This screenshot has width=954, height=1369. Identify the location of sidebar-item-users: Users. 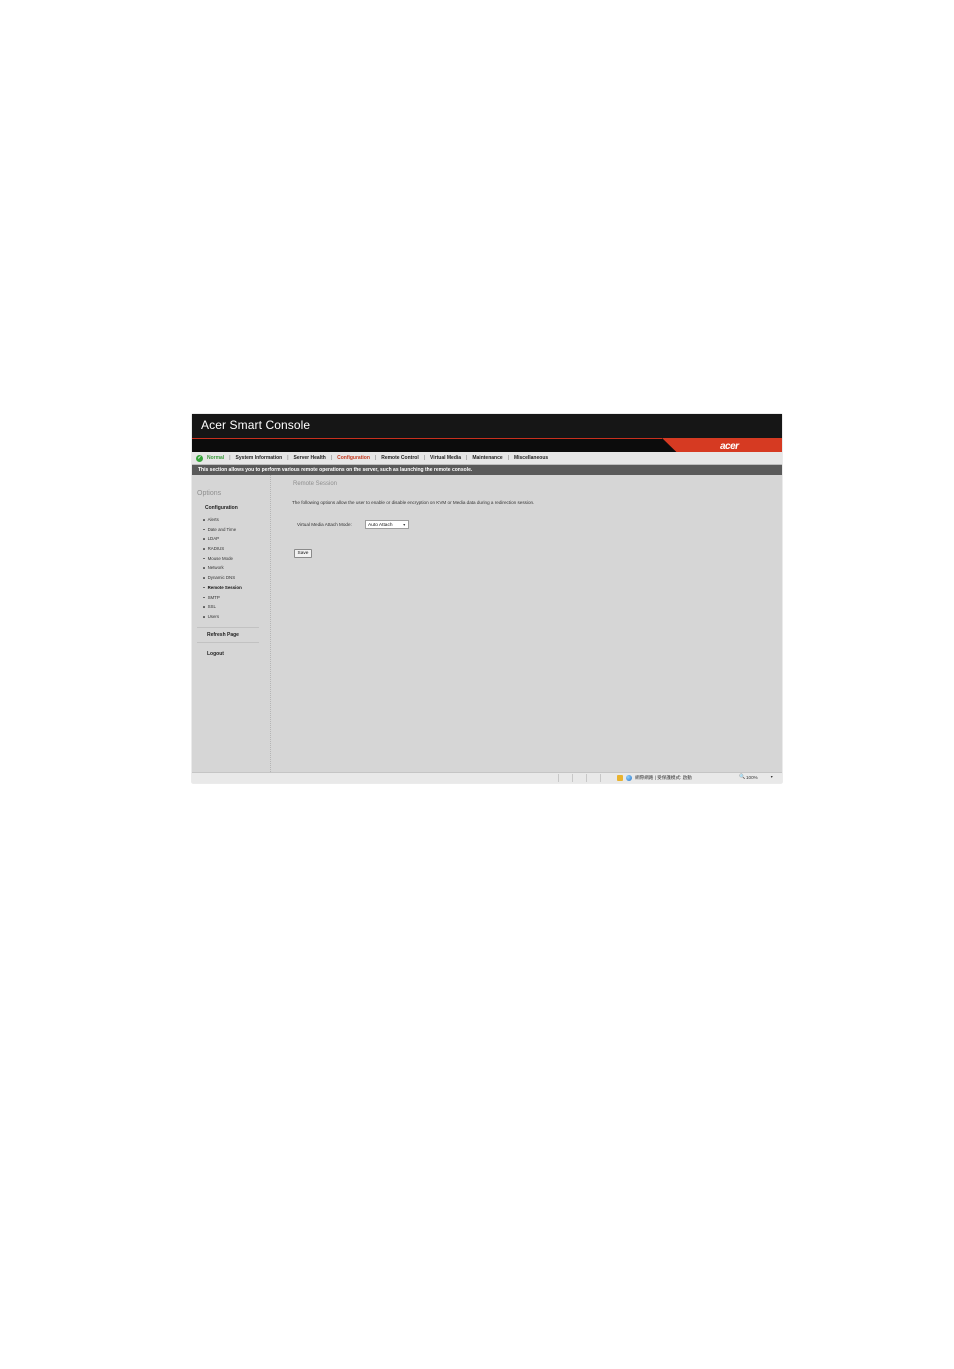
(222, 617).